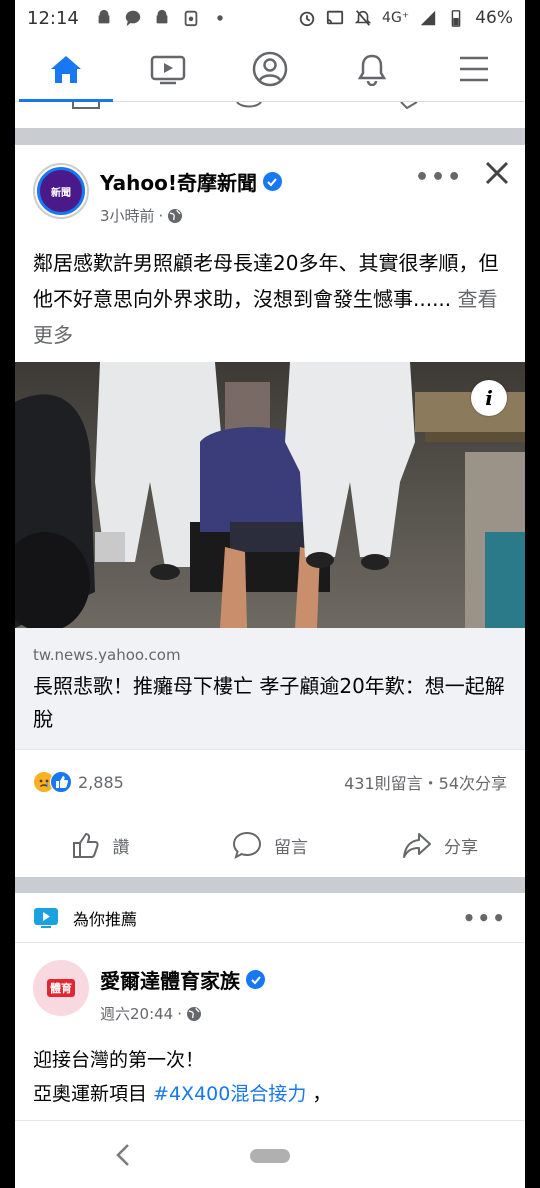 This screenshot has height=1188, width=540. Describe the element at coordinates (85, 845) in the screenshot. I see `thumbs-up-icon` at that location.